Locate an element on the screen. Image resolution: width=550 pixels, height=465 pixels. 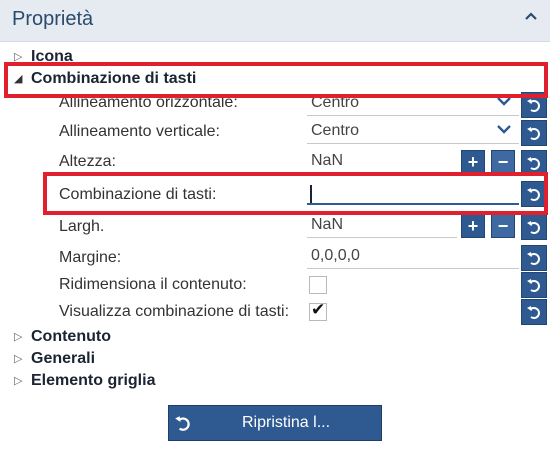
show-shortcut-label: Visualizza combinazione di tasti: is located at coordinates (174, 311).